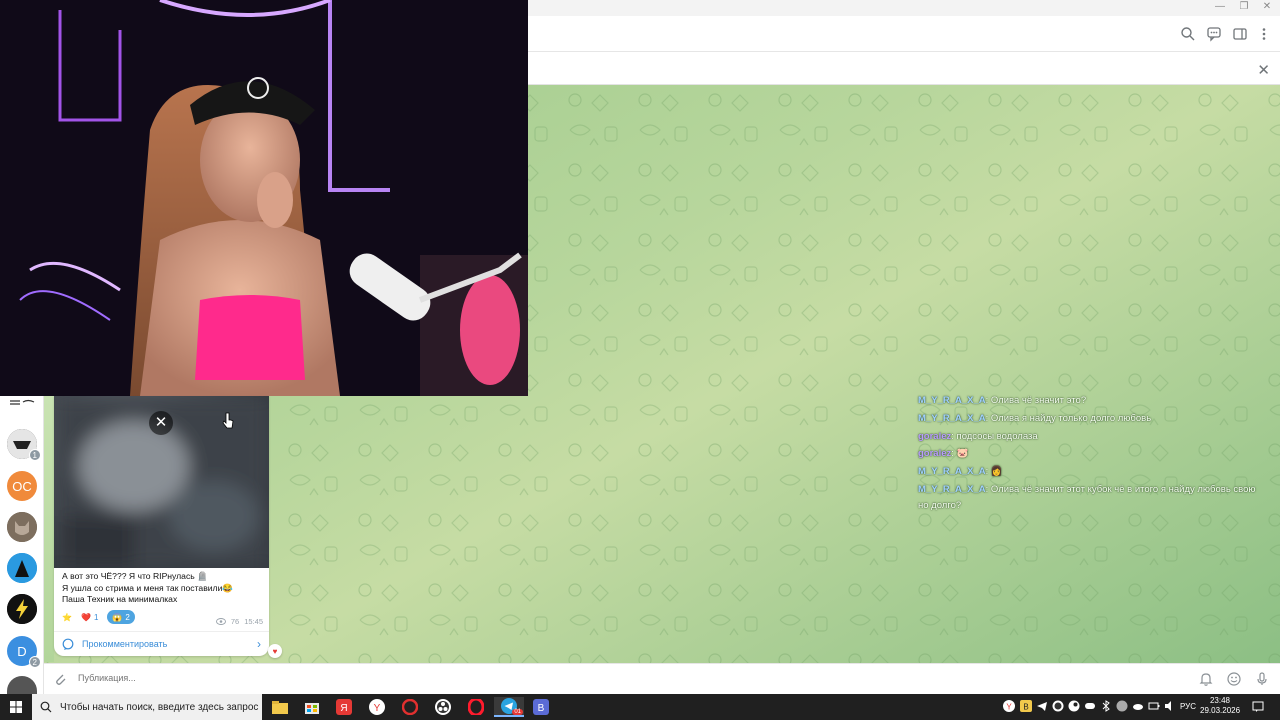 Image resolution: width=1280 pixels, height=720 pixels. I want to click on telegram-unread-badge: 01, so click(517, 712).